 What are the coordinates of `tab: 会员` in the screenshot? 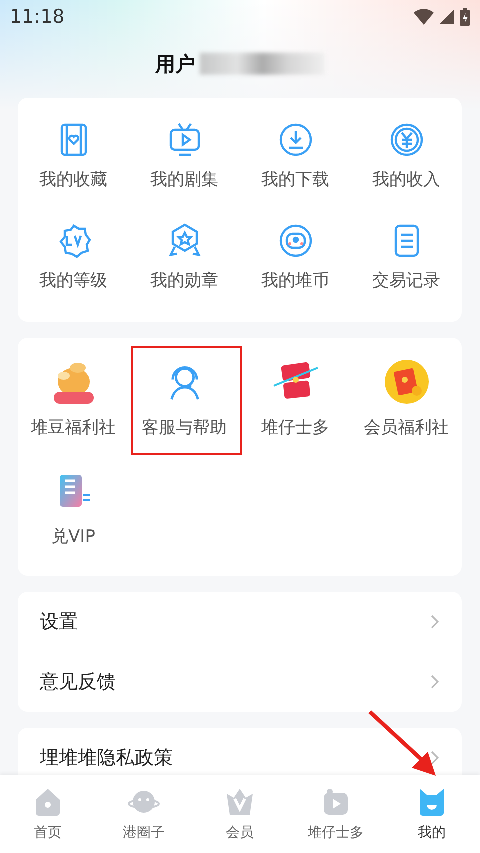 It's located at (240, 814).